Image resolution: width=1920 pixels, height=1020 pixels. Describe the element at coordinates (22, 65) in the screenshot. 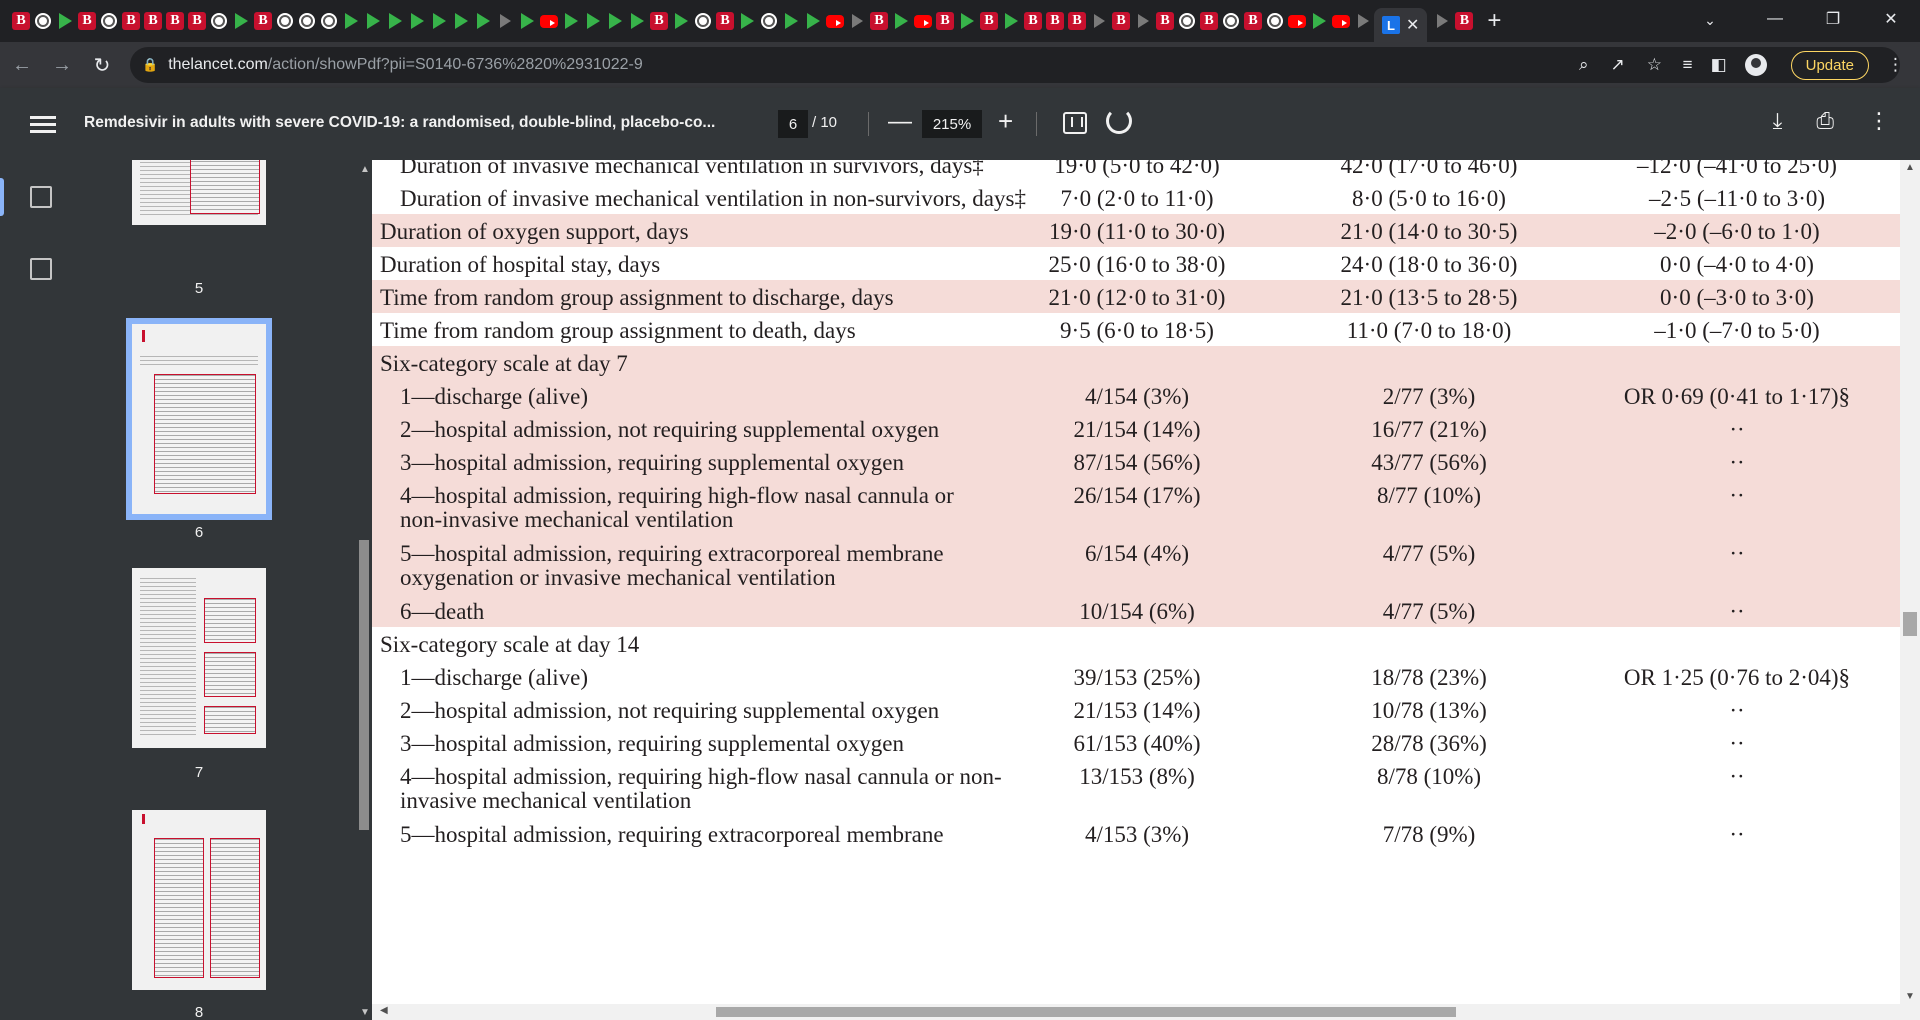

I see `back-arrow-icon: ←` at that location.